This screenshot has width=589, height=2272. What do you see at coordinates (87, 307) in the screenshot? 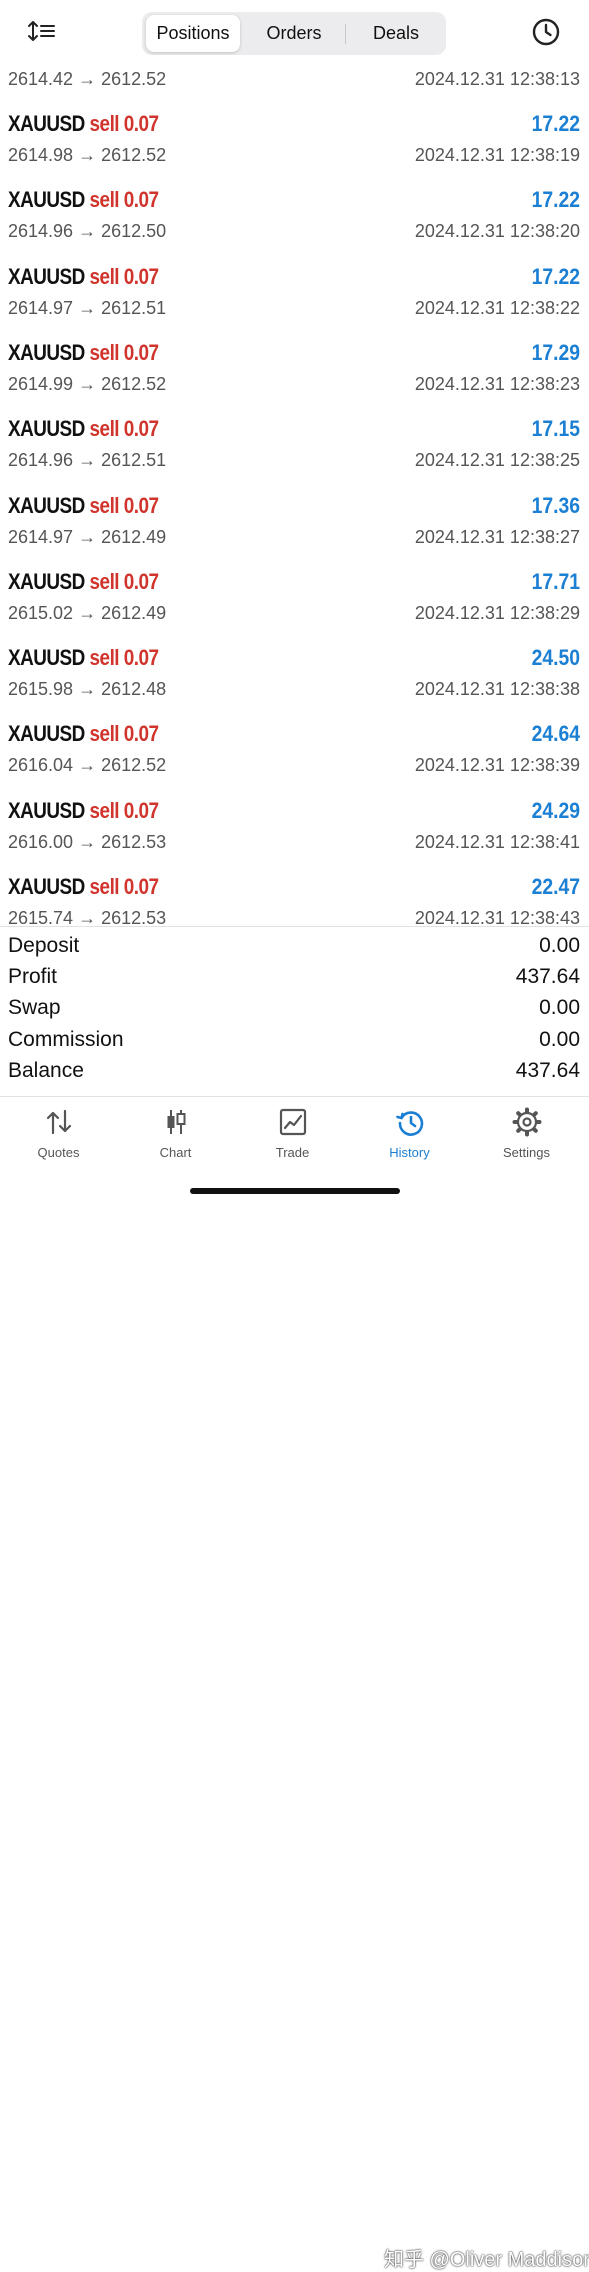
I see `deal-prices: 2614.97 → 2612.51` at bounding box center [87, 307].